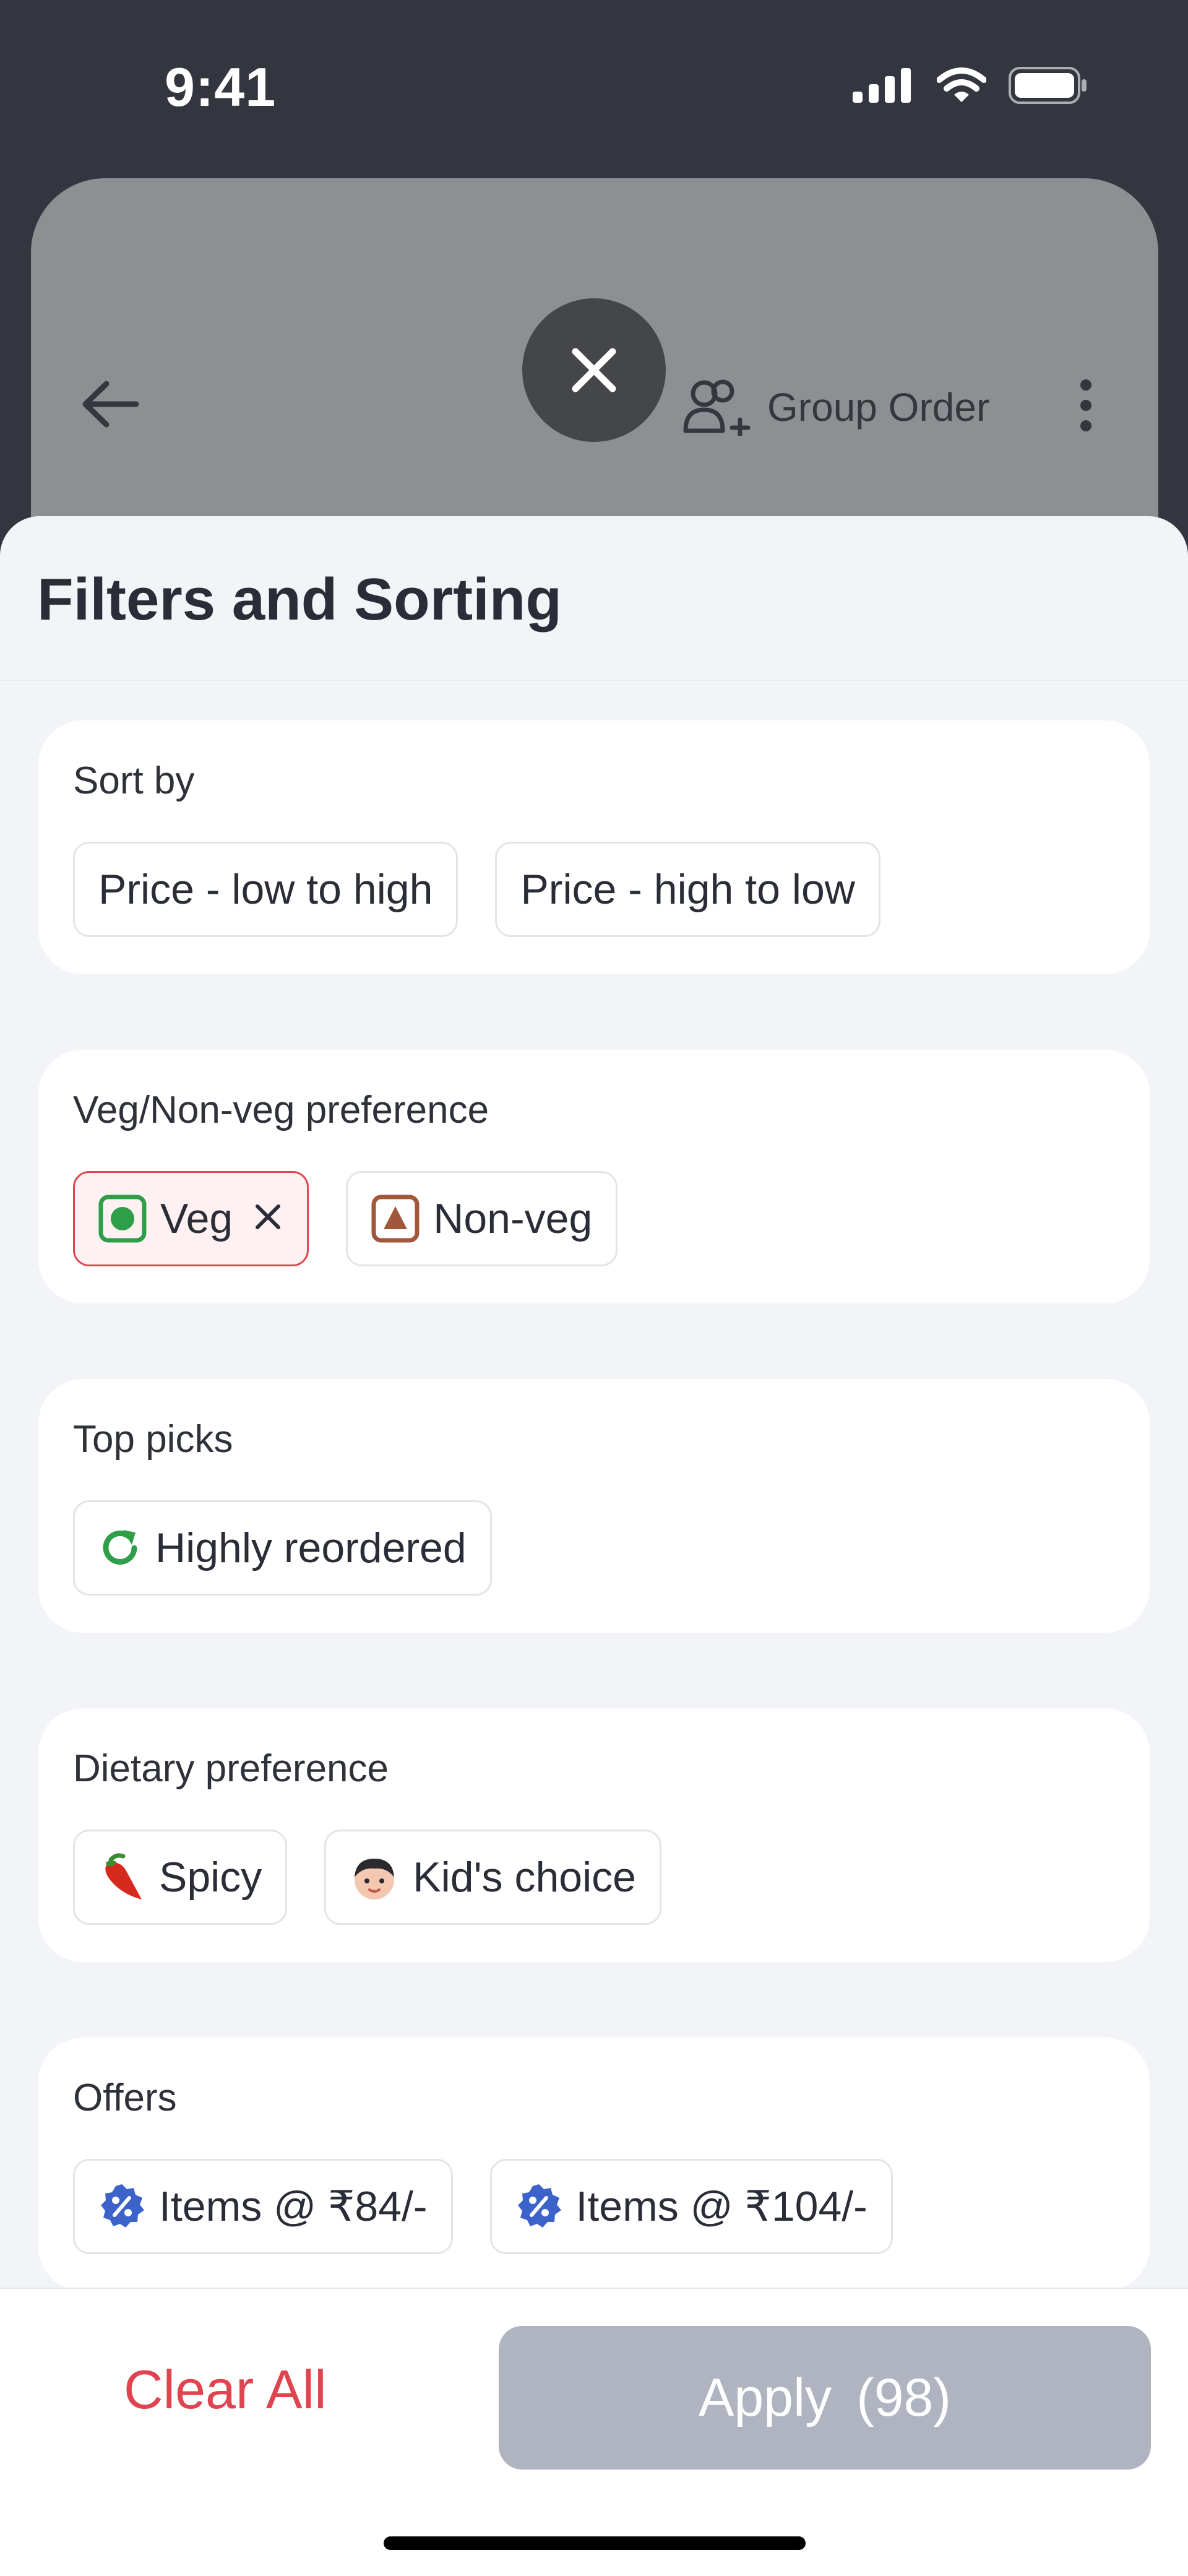  What do you see at coordinates (293, 2206) in the screenshot?
I see `chip-label: Items @ ₹84/-` at bounding box center [293, 2206].